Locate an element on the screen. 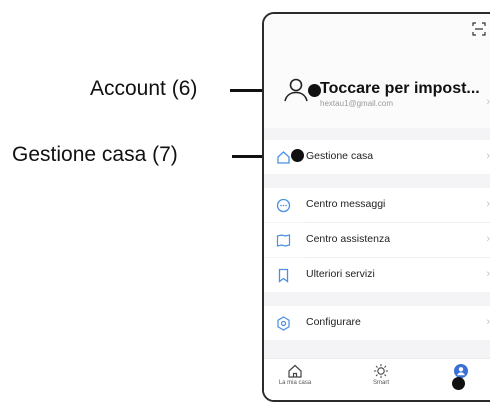 This screenshot has width=490, height=402. callout-account: Account (6) is located at coordinates (144, 88).